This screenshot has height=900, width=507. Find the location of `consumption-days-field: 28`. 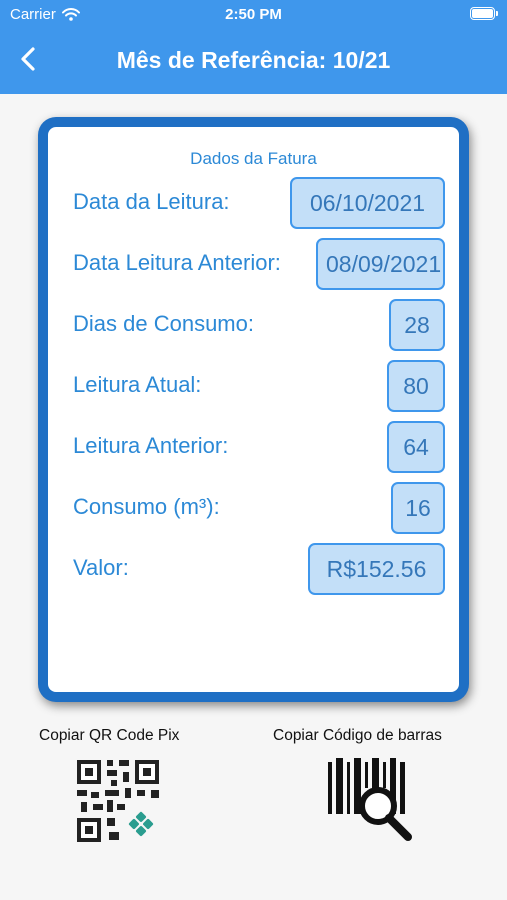

consumption-days-field: 28 is located at coordinates (417, 325).